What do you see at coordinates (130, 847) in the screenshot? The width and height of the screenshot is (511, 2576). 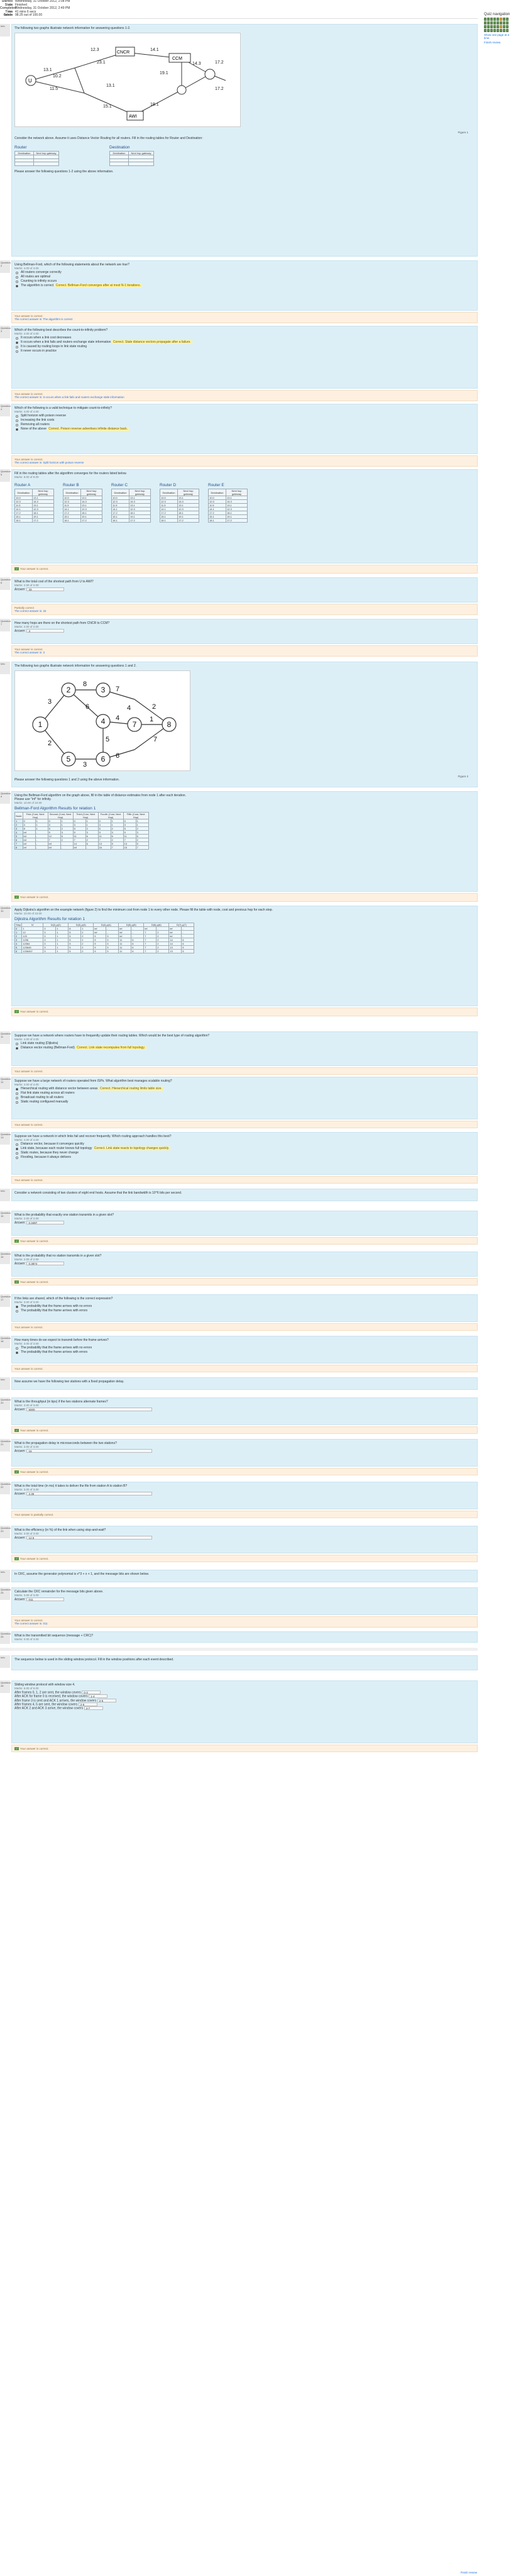 I see `table-cell: 15` at bounding box center [130, 847].